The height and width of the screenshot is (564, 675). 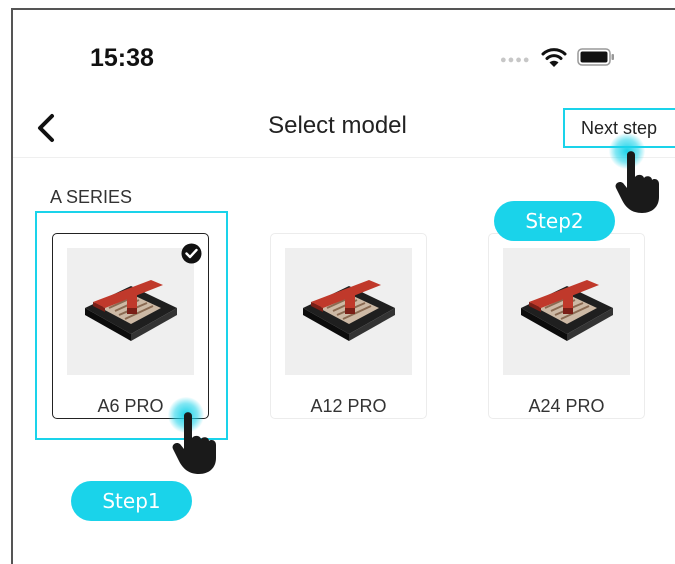 I want to click on model-name: A12 PRO, so click(x=348, y=406).